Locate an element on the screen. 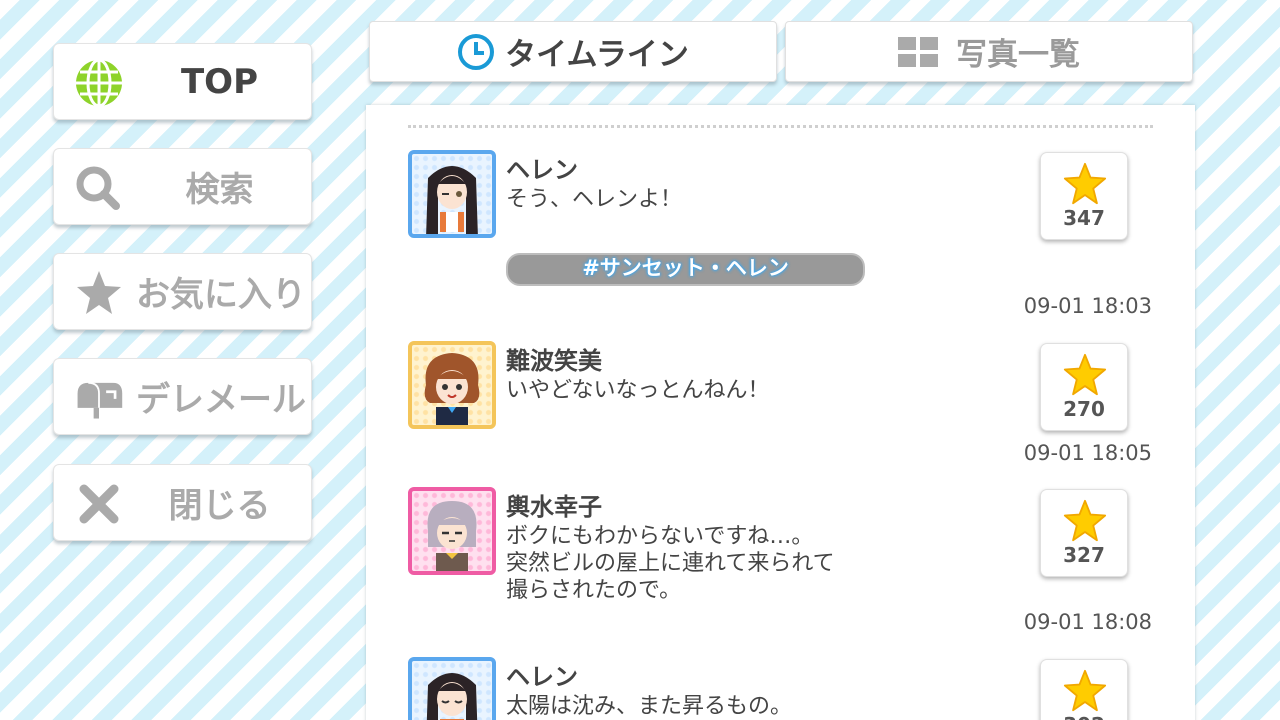 Image resolution: width=1280 pixels, height=720 pixels. post-time: 09-01 18:08 is located at coordinates (1087, 622).